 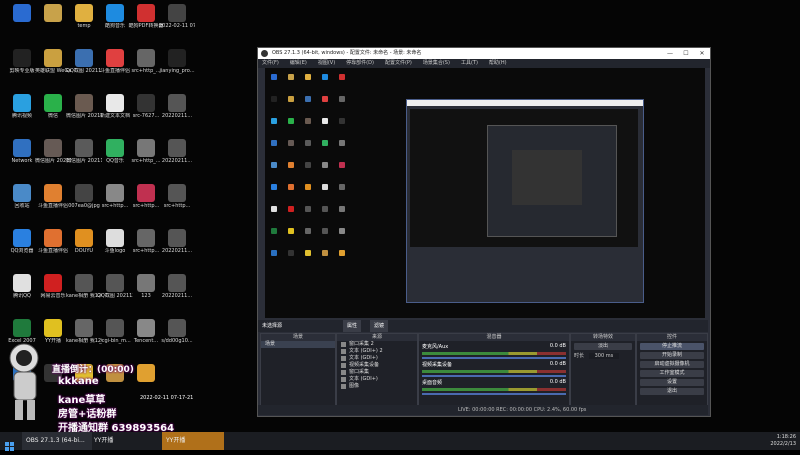 I want to click on source-item: 窗口采集, so click(x=377, y=372).